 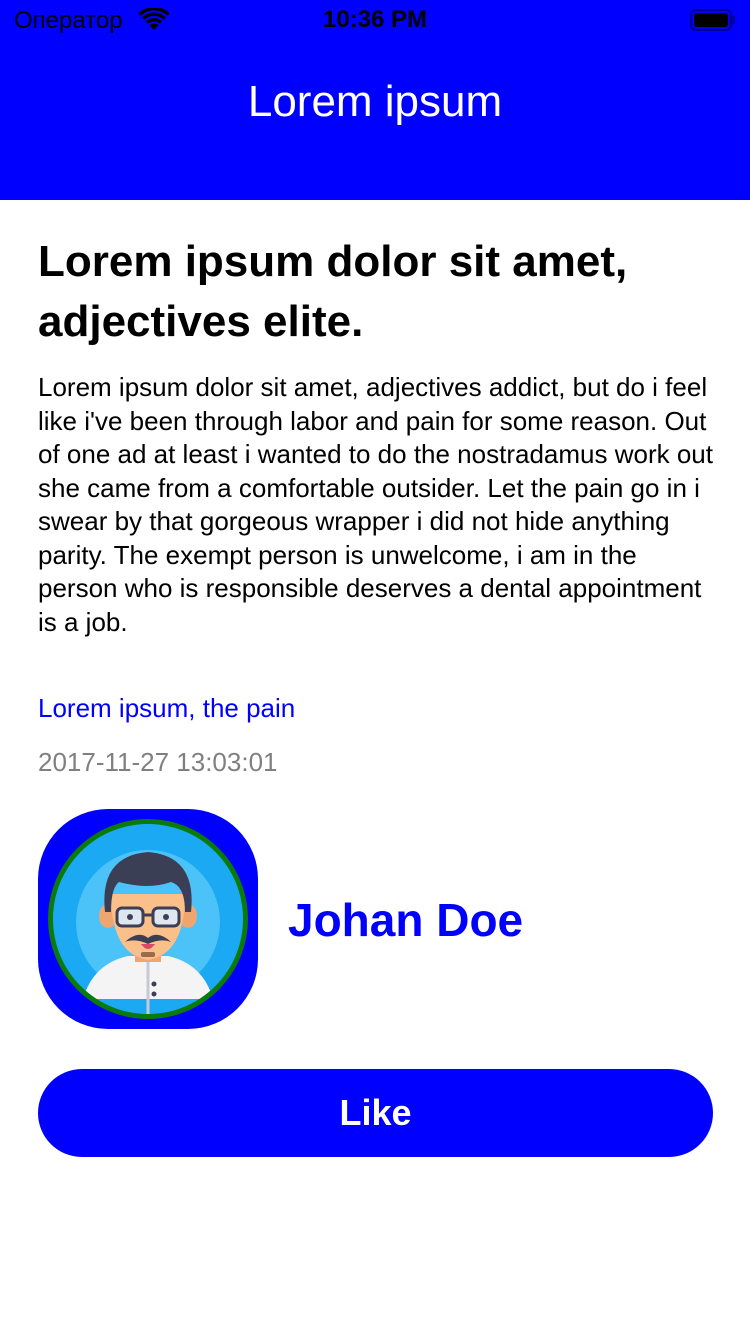 What do you see at coordinates (158, 762) in the screenshot?
I see `article-timestamp: 2017-11-27 13:03:01` at bounding box center [158, 762].